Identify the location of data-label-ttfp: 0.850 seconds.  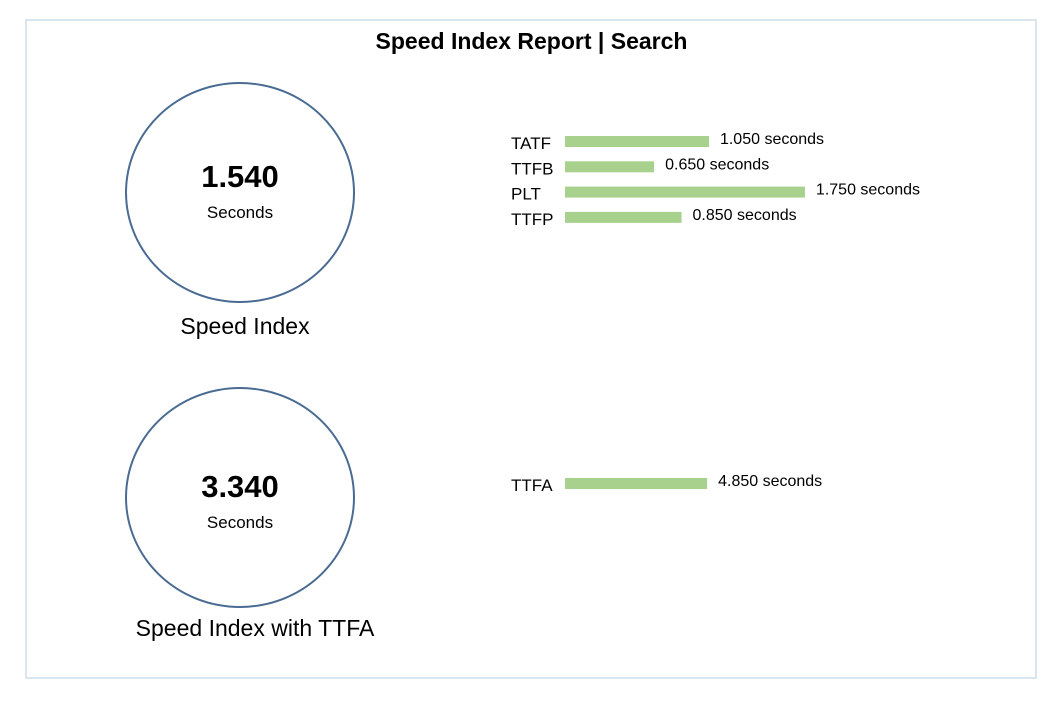
(745, 215).